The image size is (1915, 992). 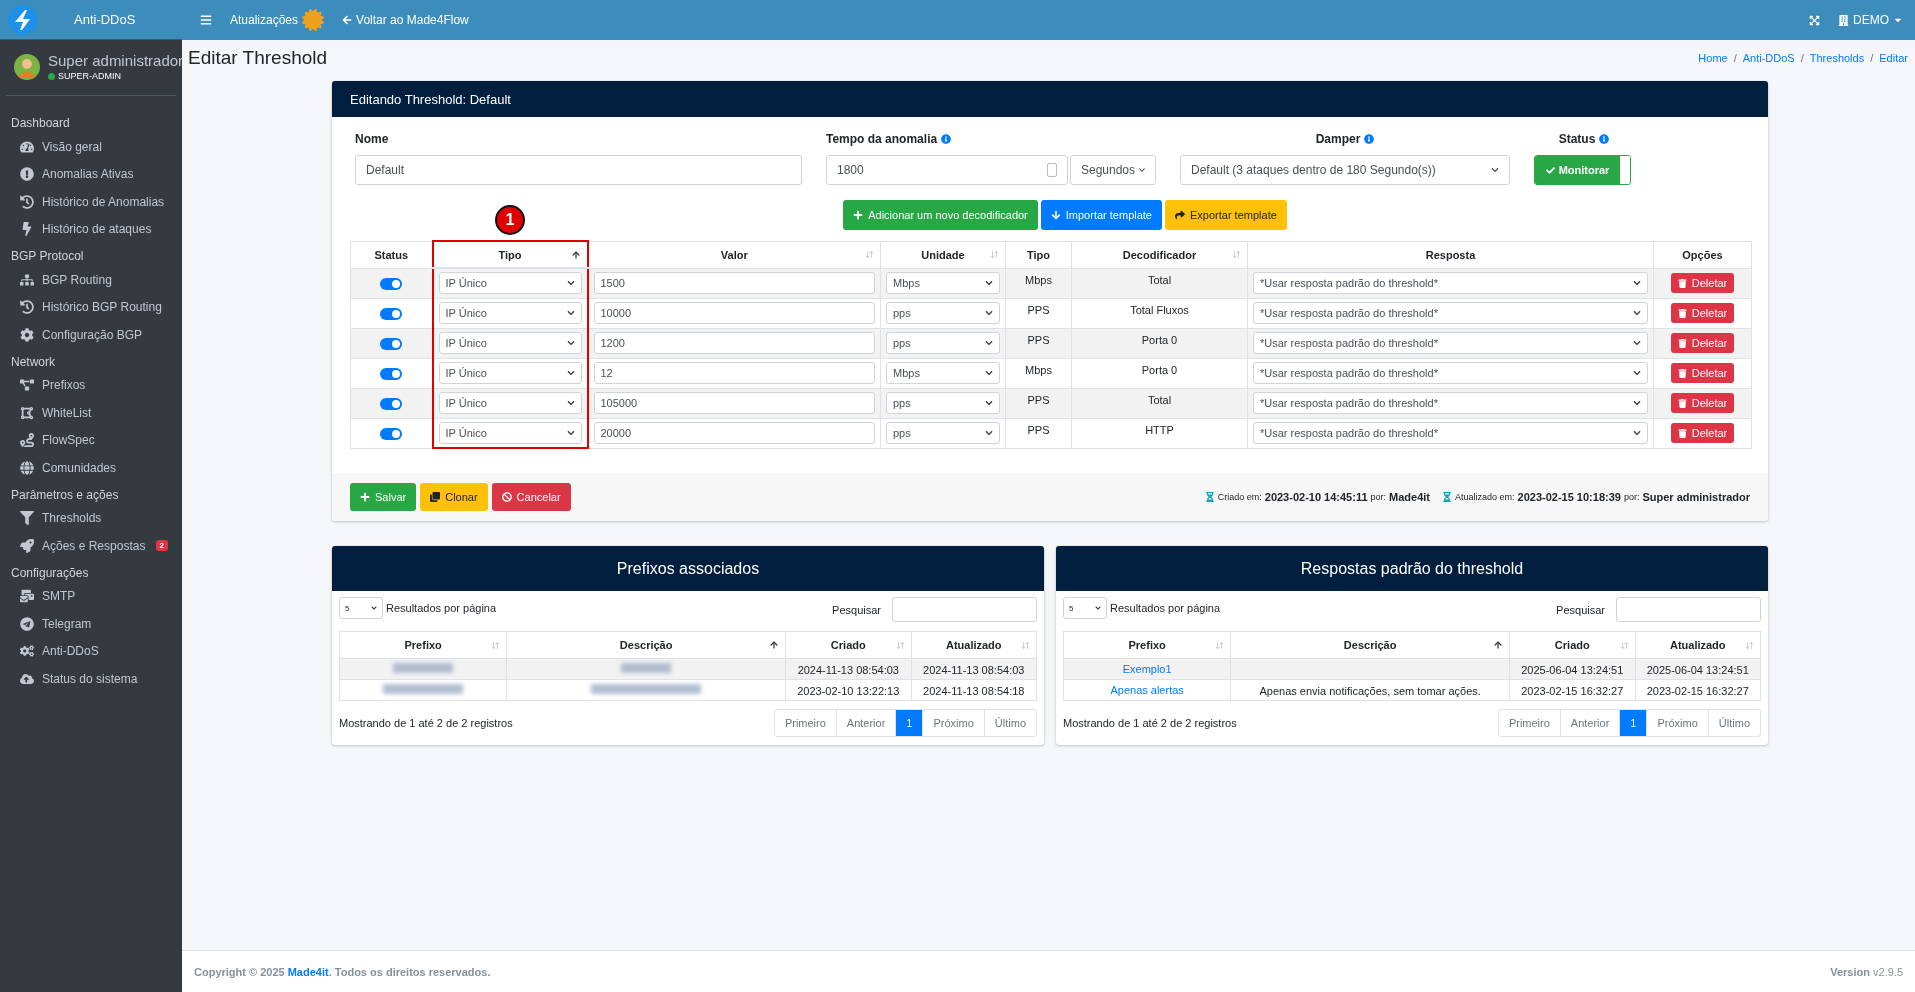 What do you see at coordinates (1369, 139) in the screenshot?
I see `info-icon` at bounding box center [1369, 139].